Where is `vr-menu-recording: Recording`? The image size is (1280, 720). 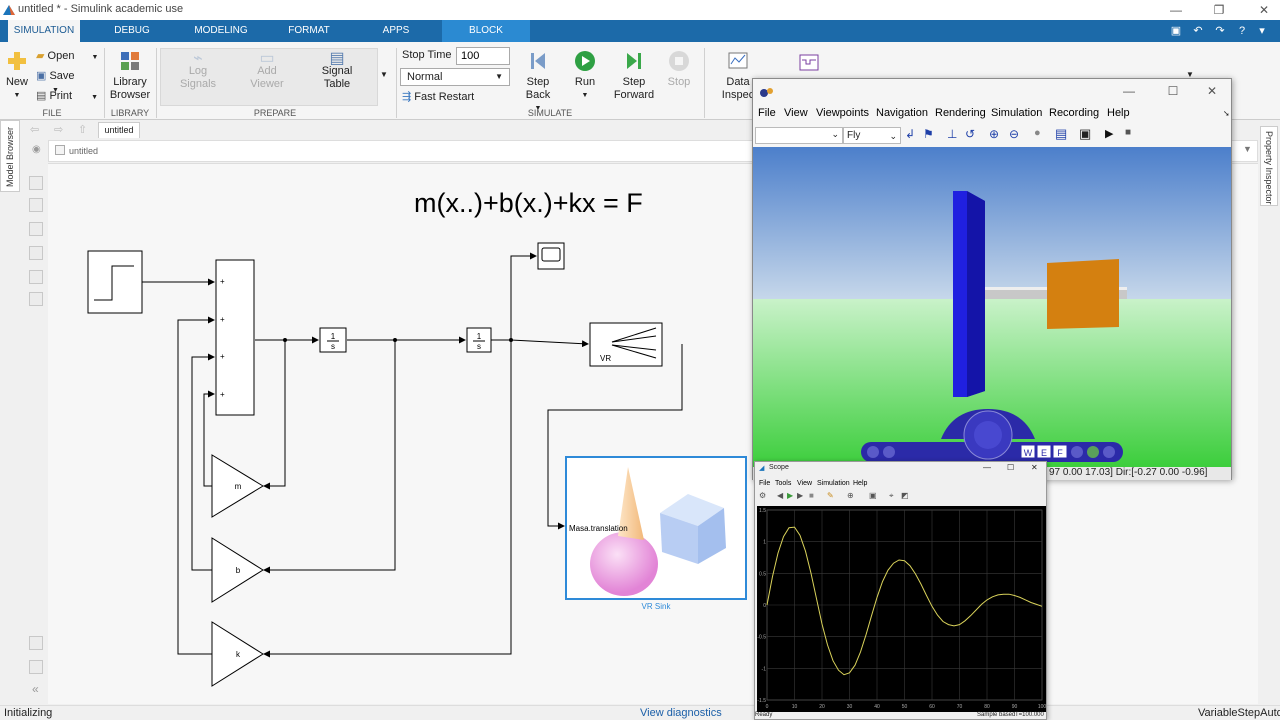 vr-menu-recording: Recording is located at coordinates (1074, 113).